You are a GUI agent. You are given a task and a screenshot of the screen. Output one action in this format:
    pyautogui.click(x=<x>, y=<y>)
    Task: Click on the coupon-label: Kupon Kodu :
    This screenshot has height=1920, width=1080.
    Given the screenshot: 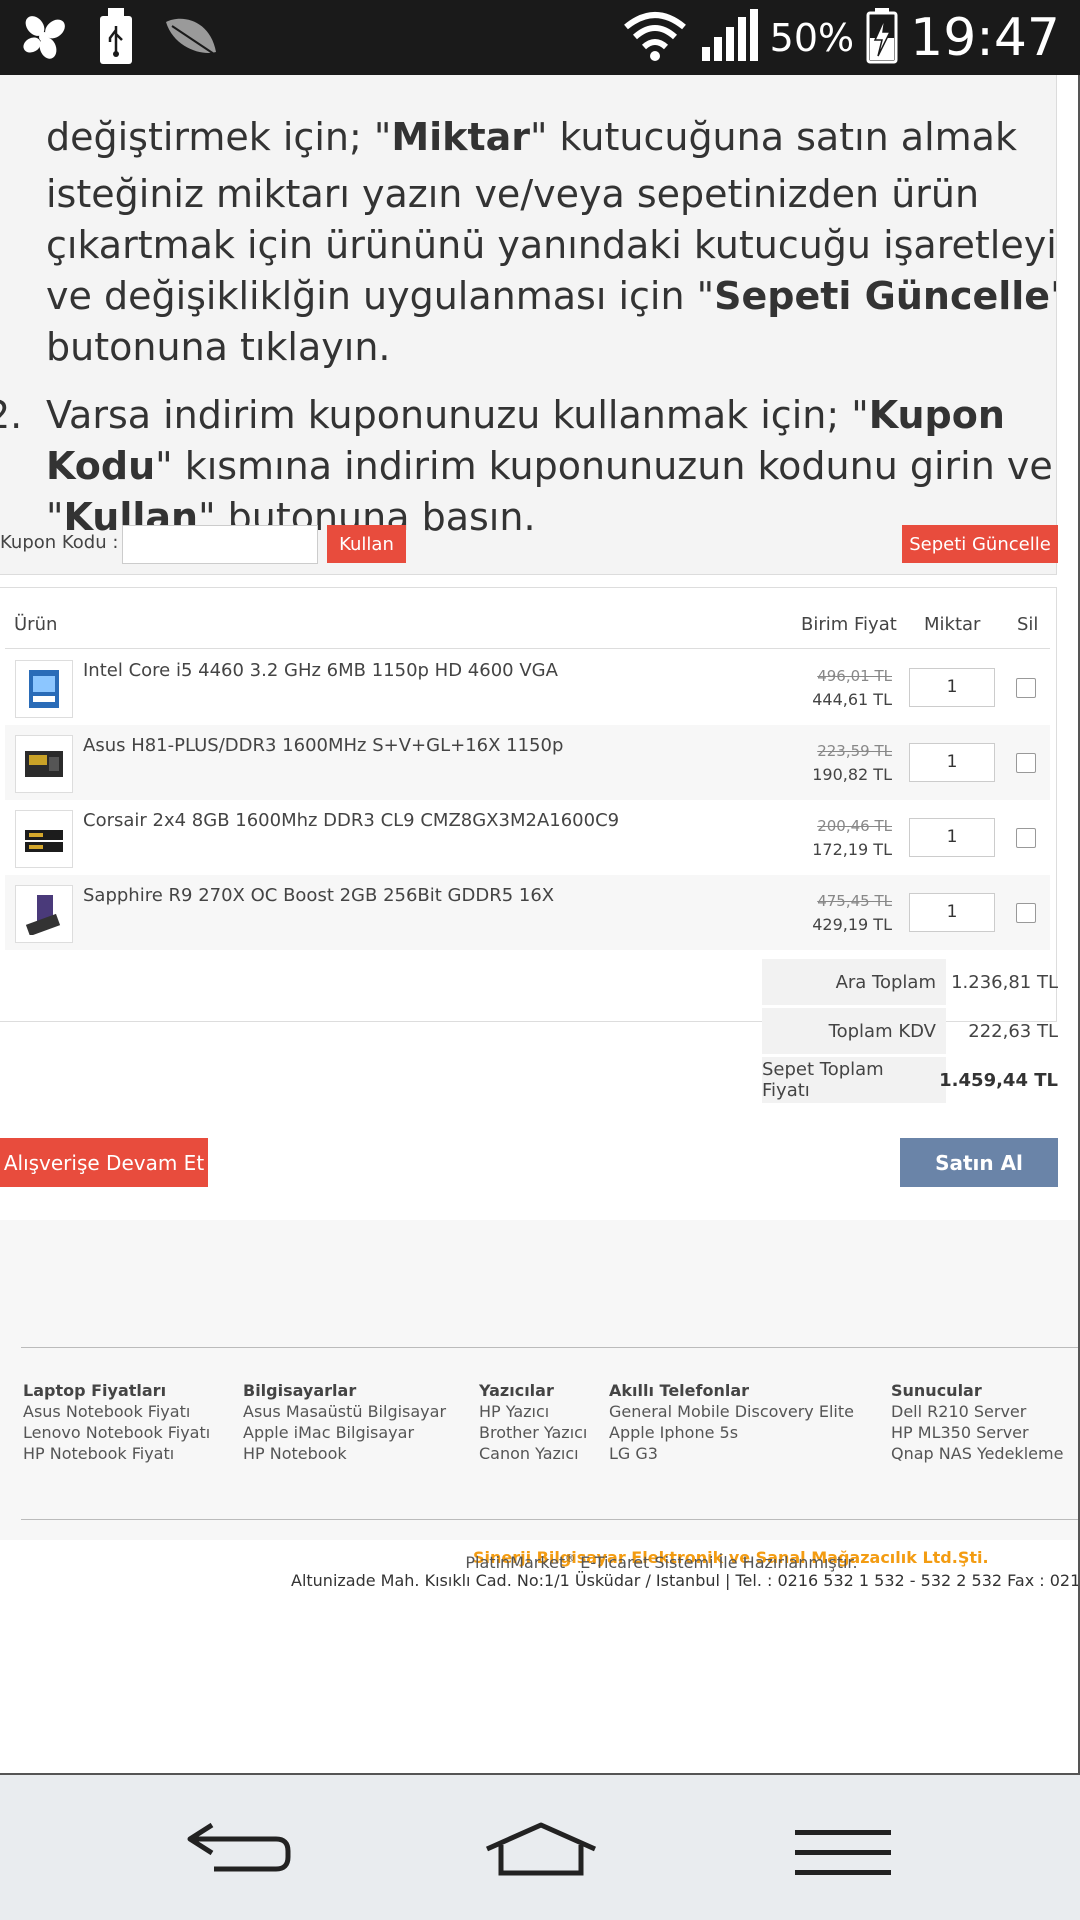 What is the action you would take?
    pyautogui.click(x=59, y=542)
    